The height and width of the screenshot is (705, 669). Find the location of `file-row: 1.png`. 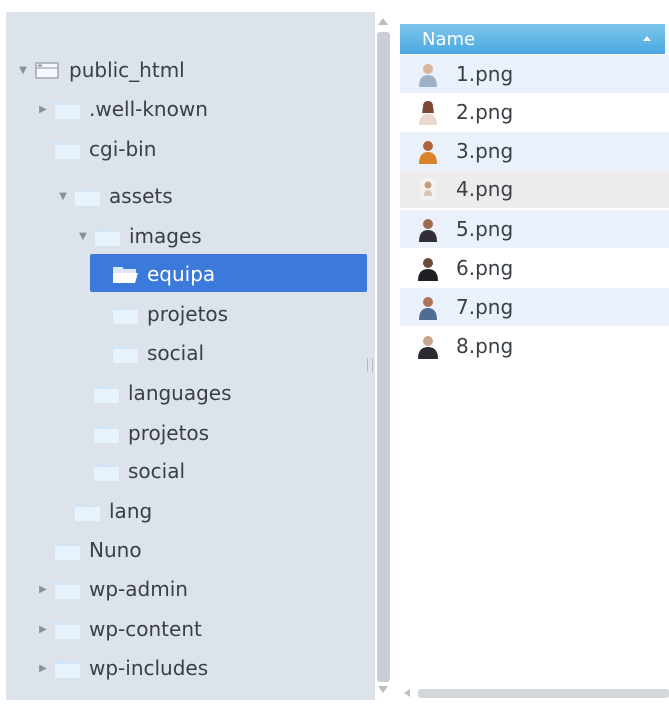

file-row: 1.png is located at coordinates (534, 74).